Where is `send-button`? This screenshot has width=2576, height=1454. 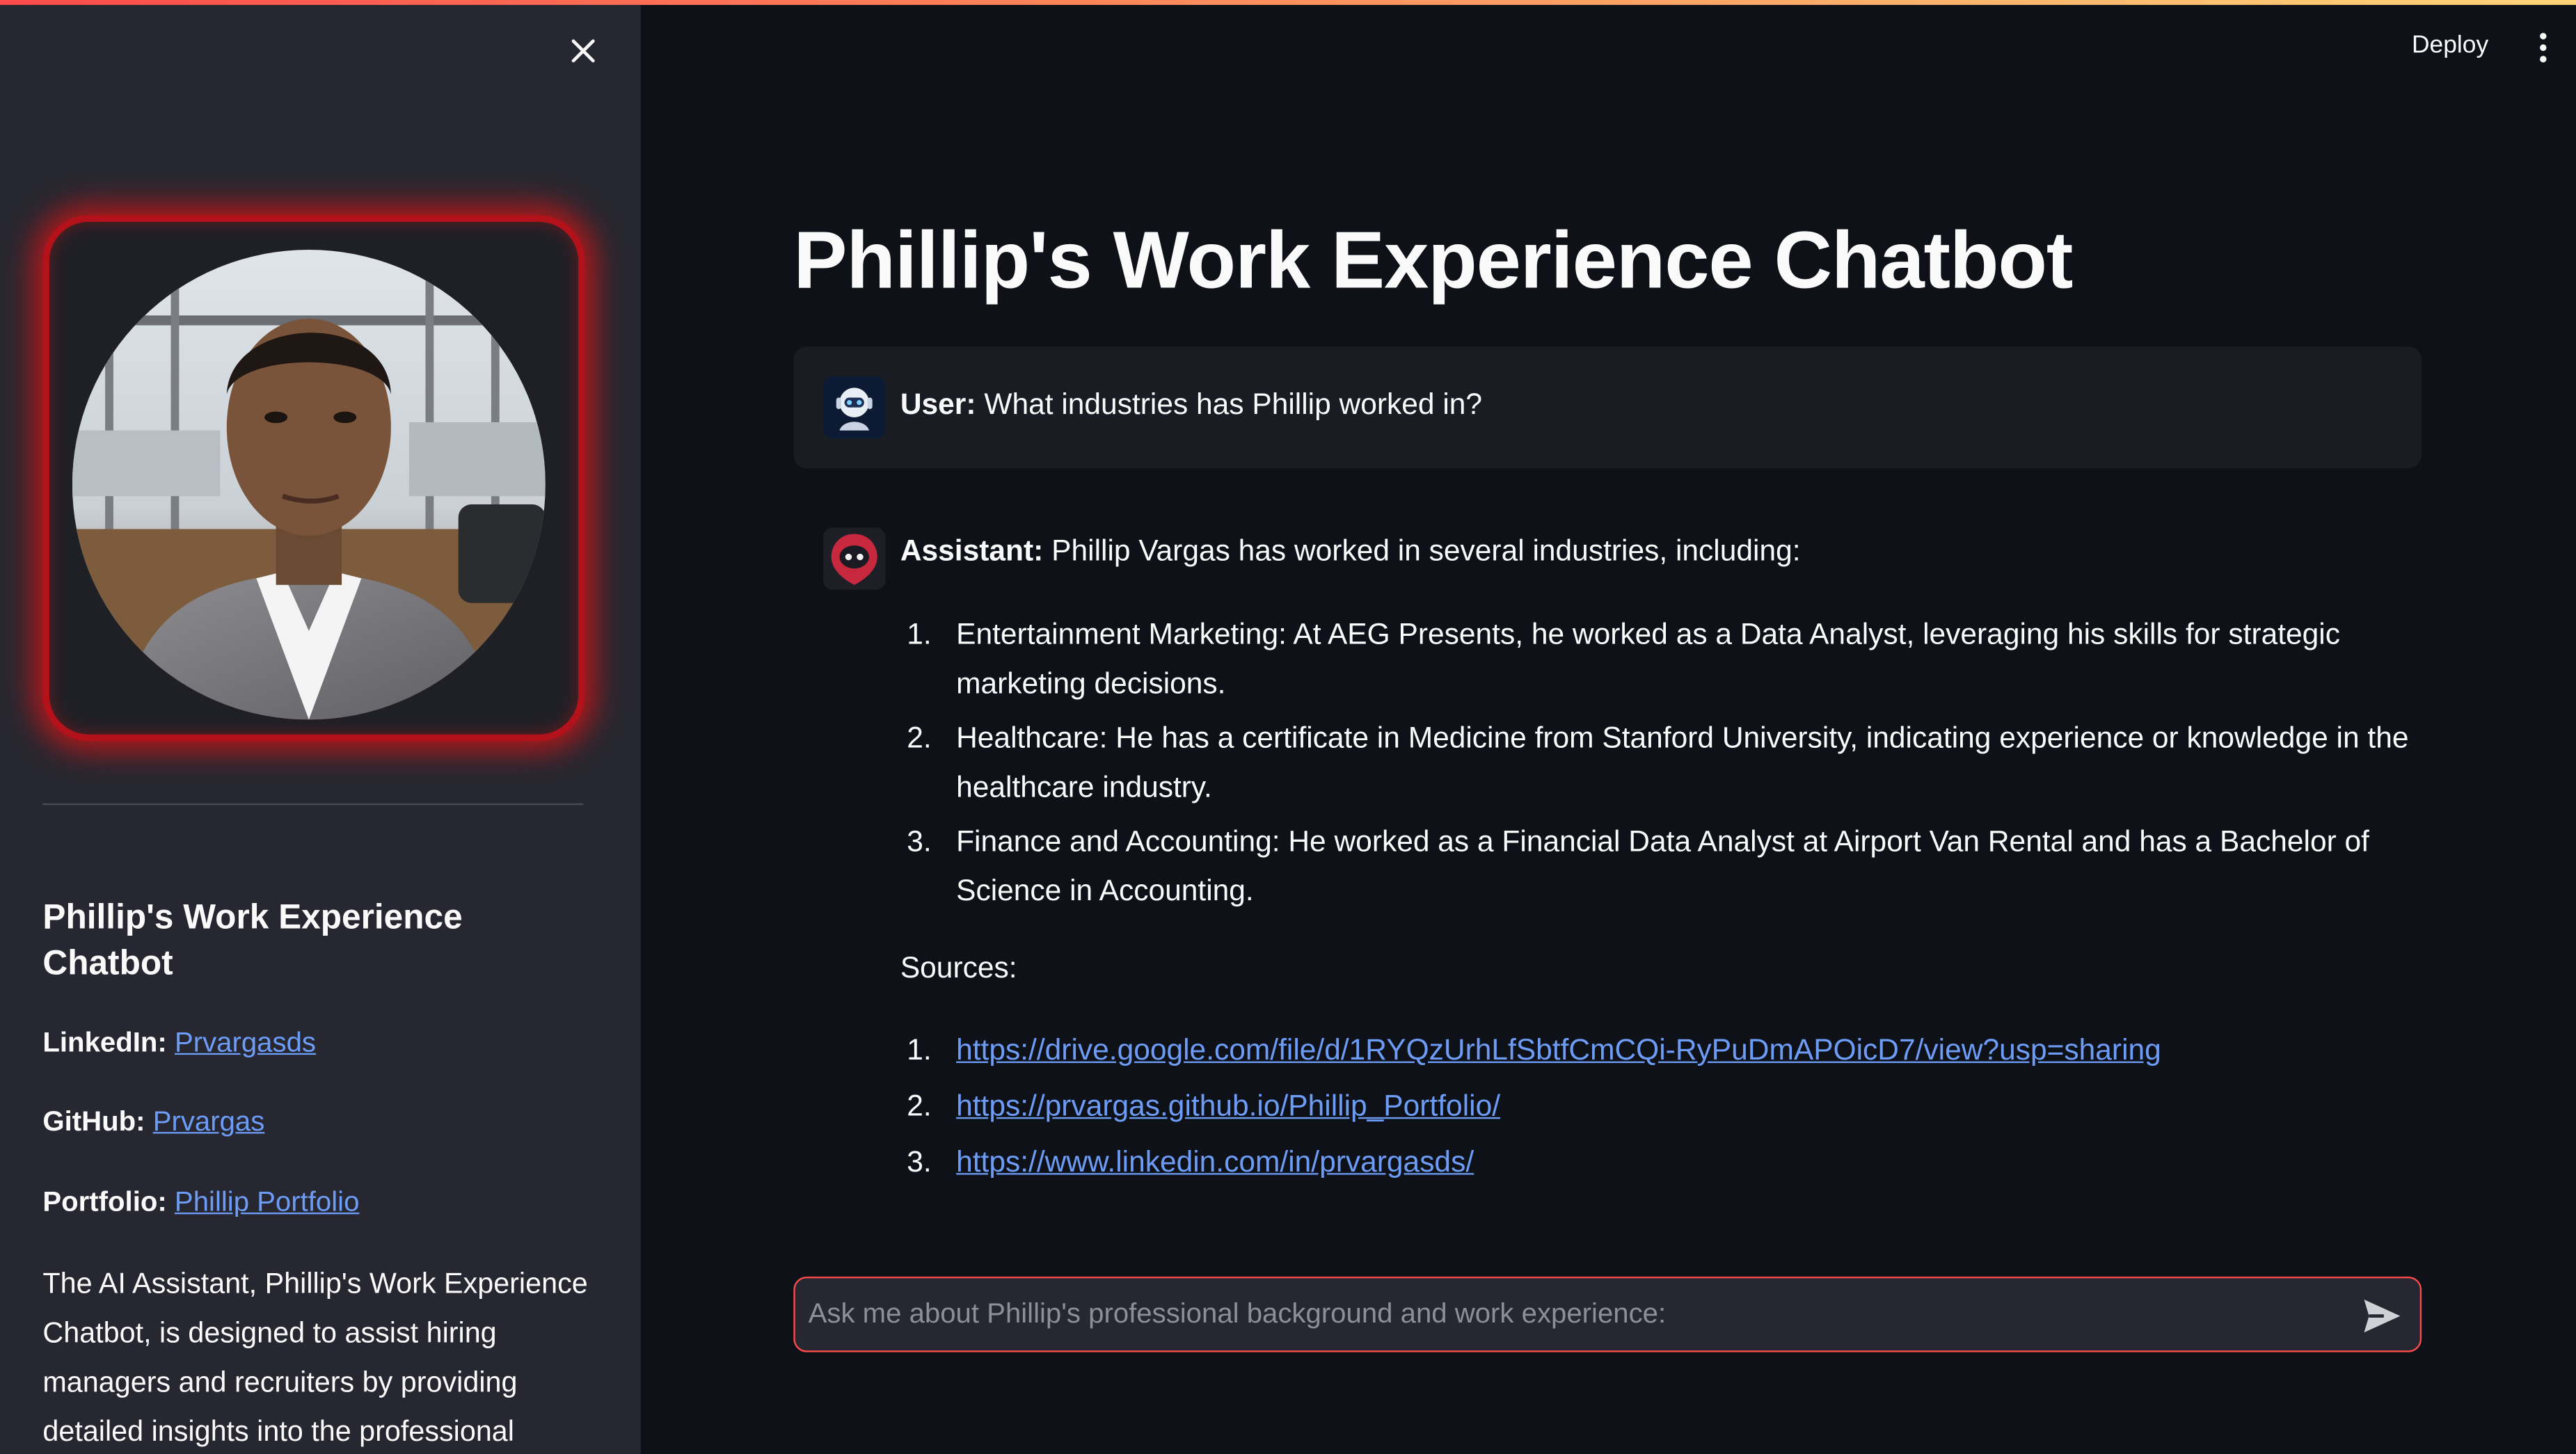 send-button is located at coordinates (2382, 1316).